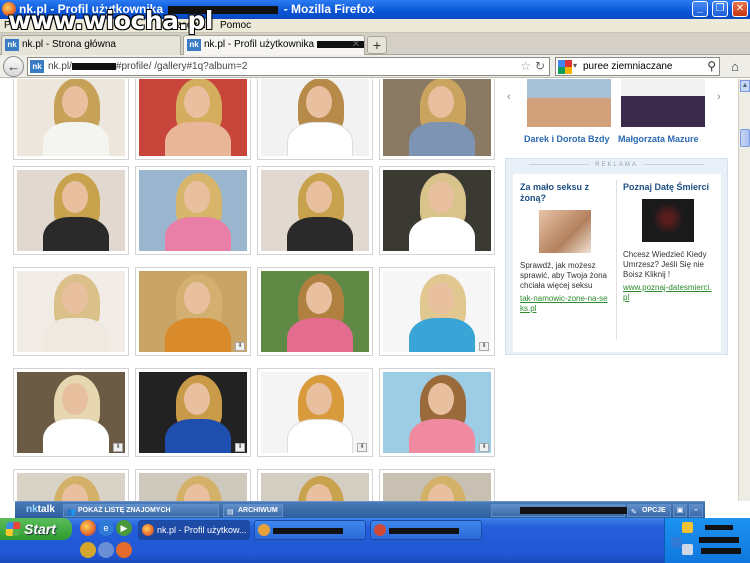  Describe the element at coordinates (37, 66) in the screenshot. I see `site-identity-icon: nk` at that location.